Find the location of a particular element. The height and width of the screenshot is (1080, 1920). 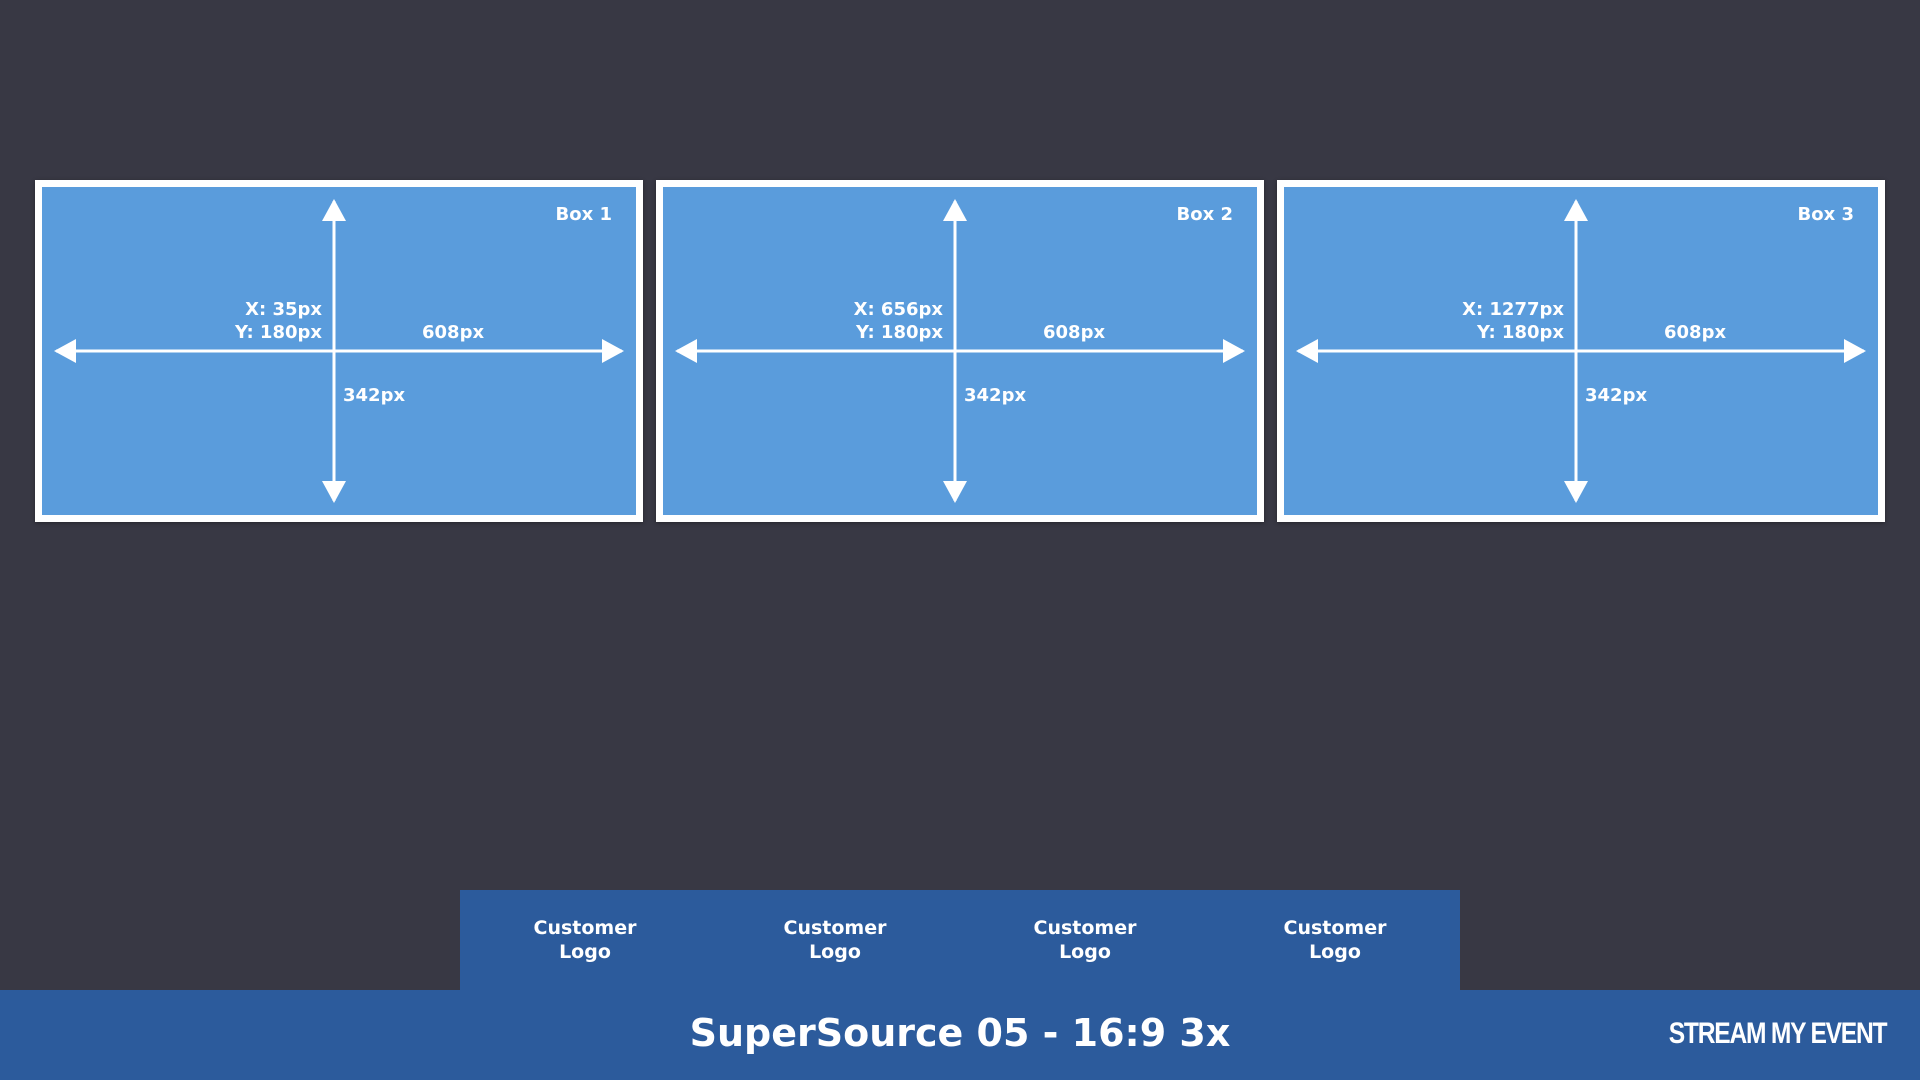

box-3: Box 3 X: 1277px Y: 180px 608px 342px is located at coordinates (1581, 351).